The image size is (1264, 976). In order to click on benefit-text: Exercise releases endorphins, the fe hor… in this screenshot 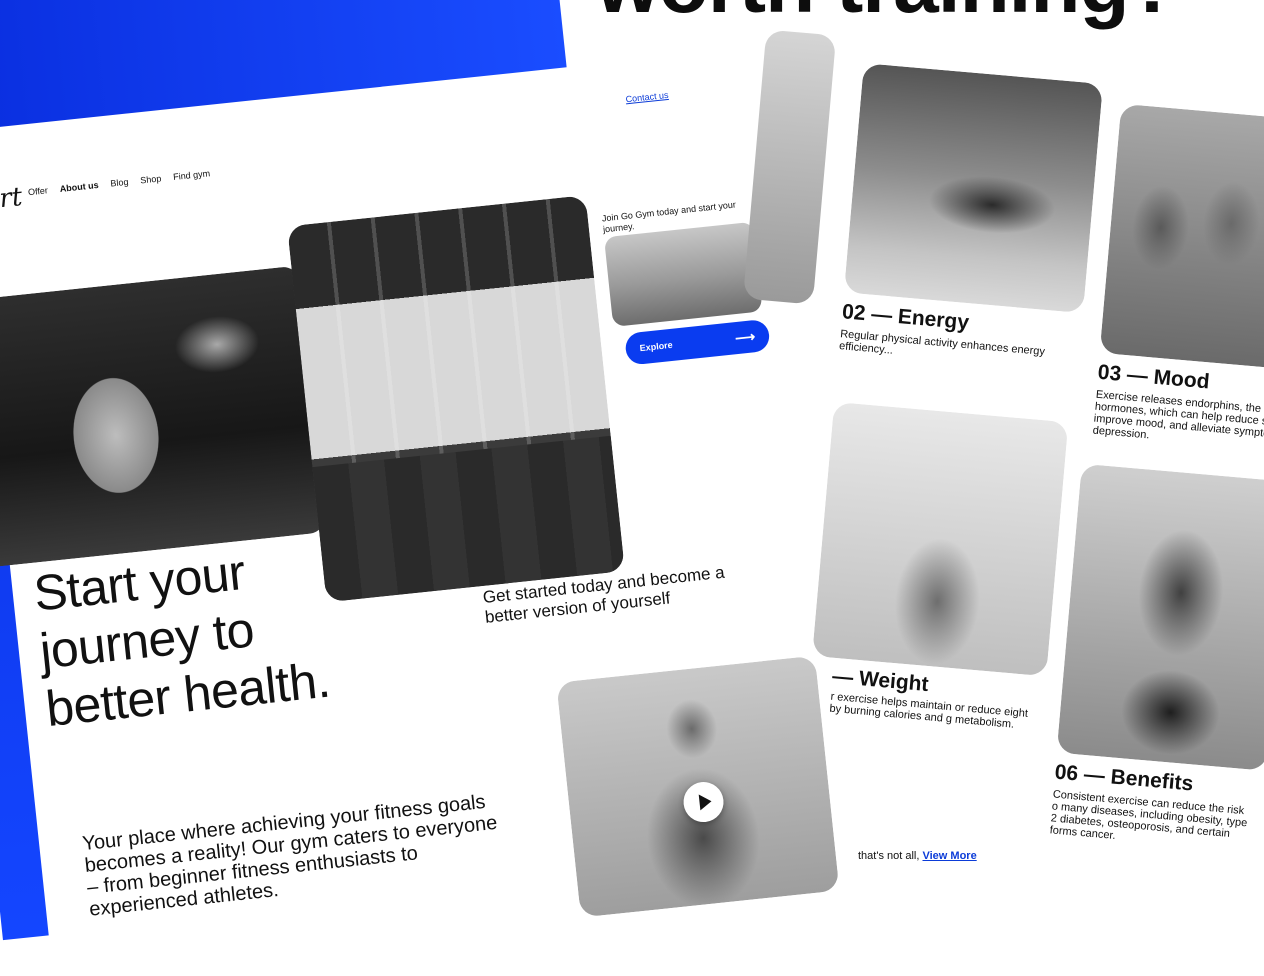, I will do `click(1178, 415)`.